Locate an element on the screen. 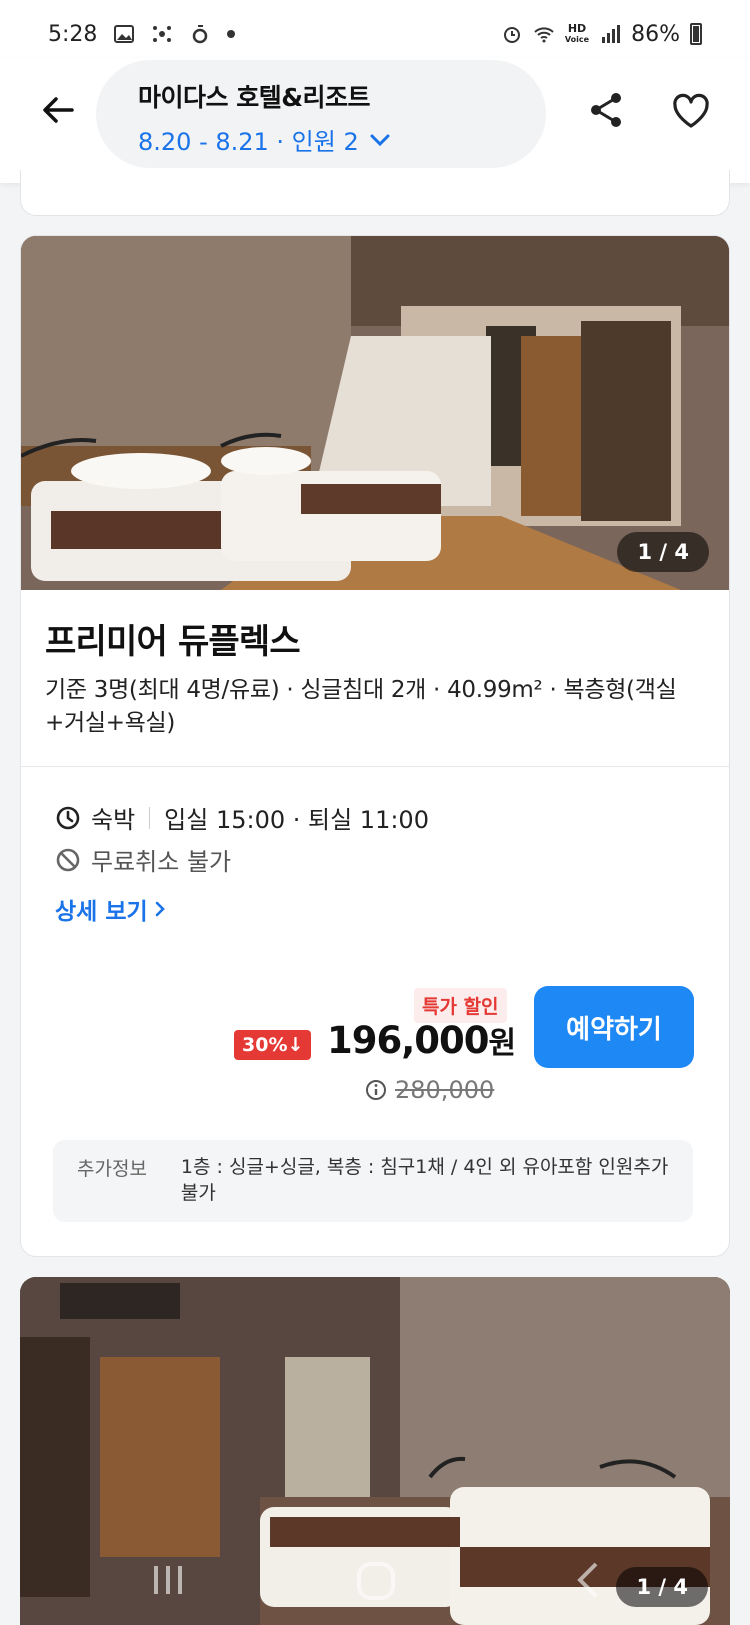 The width and height of the screenshot is (750, 1625). search-summary-pill: 마이다스 호텔&리조트 8.20 - 8.21 · 인원 2 is located at coordinates (321, 114).